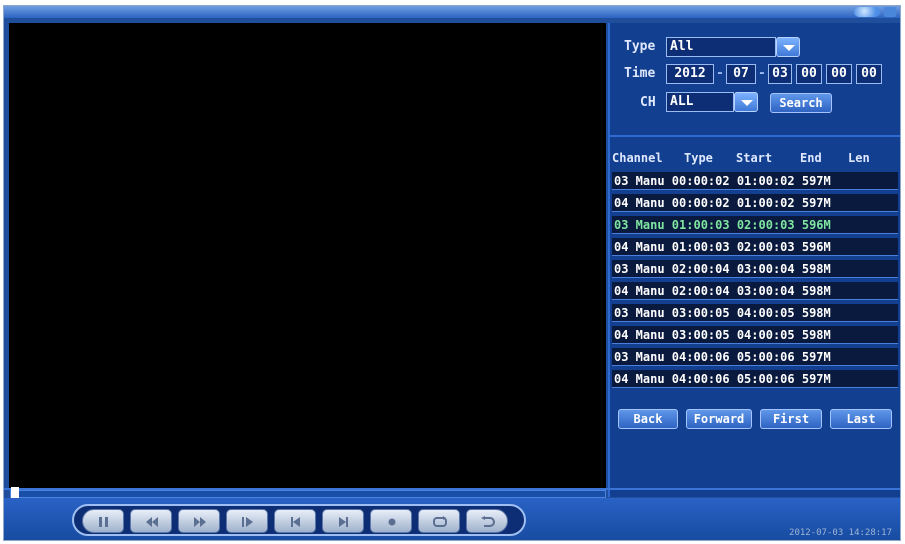 This screenshot has height=544, width=905. I want to click on channel-dropdown-icon, so click(746, 102).